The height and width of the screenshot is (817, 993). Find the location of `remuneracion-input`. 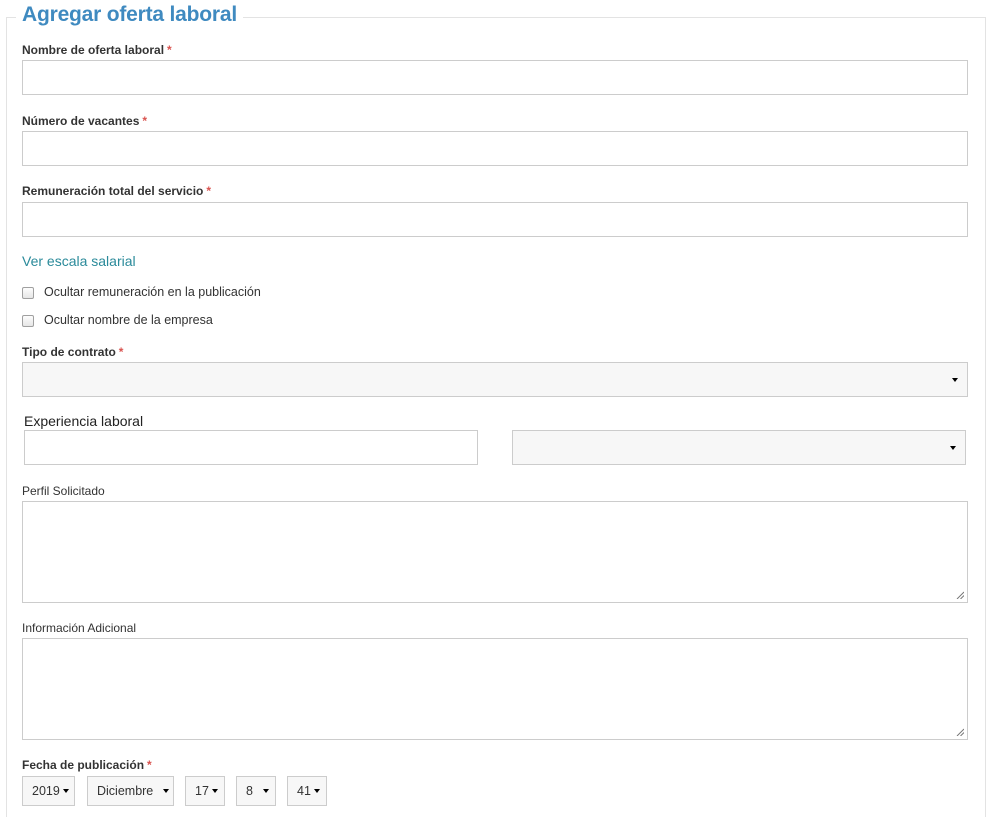

remuneracion-input is located at coordinates (495, 219).